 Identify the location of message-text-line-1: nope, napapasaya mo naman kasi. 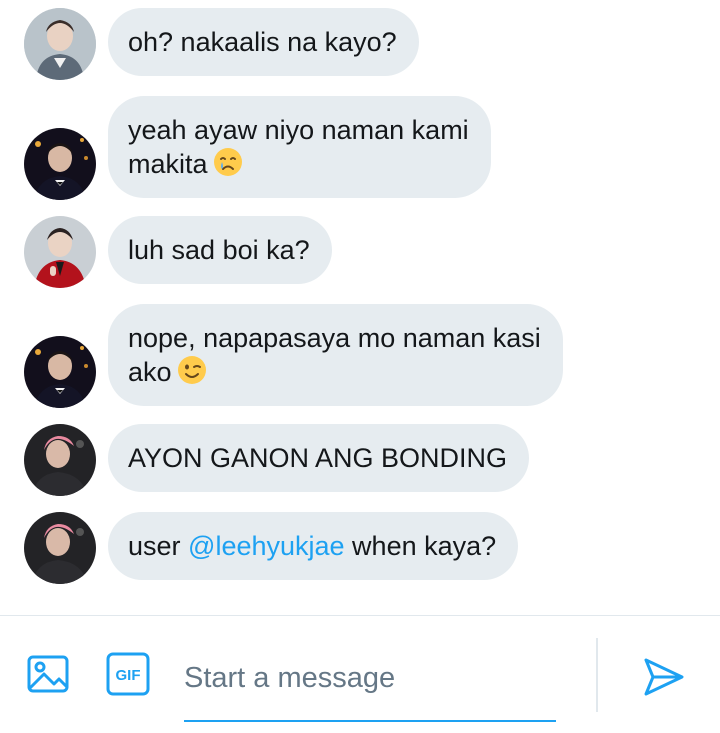
(334, 338).